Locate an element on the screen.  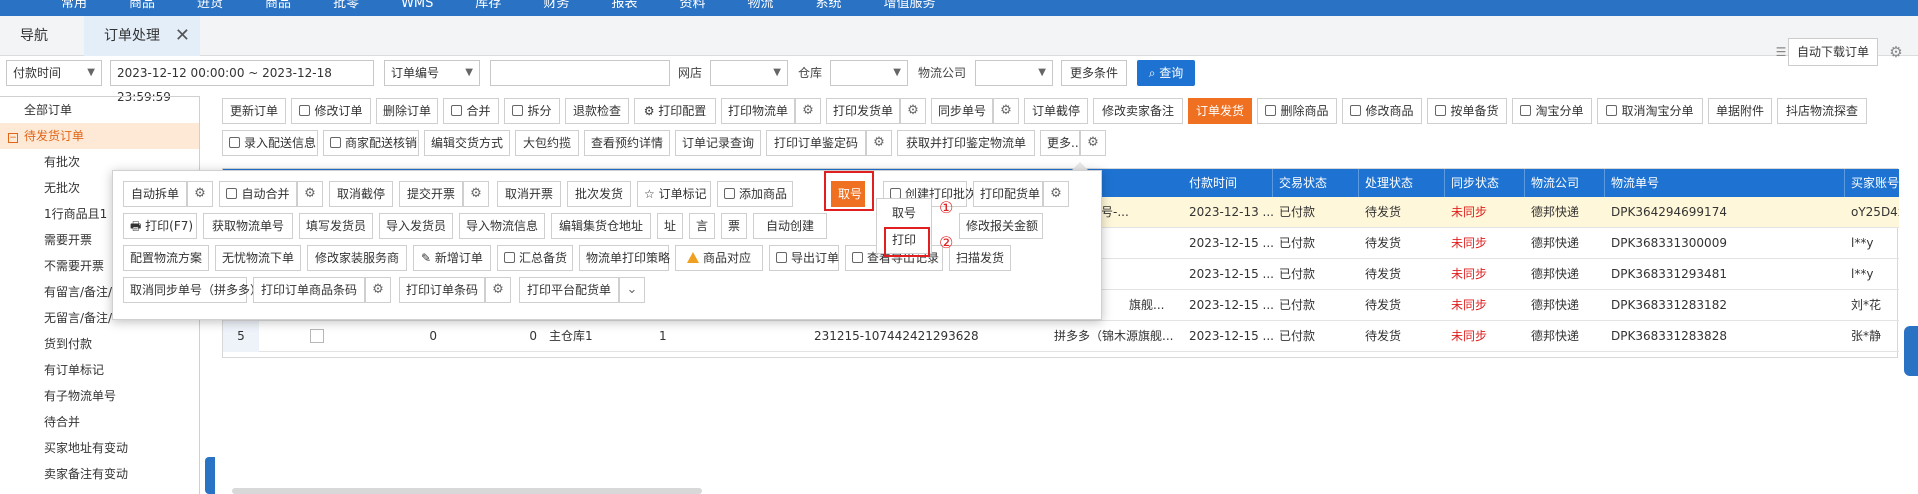
query-button: ⌕ 查询 is located at coordinates (1166, 73).